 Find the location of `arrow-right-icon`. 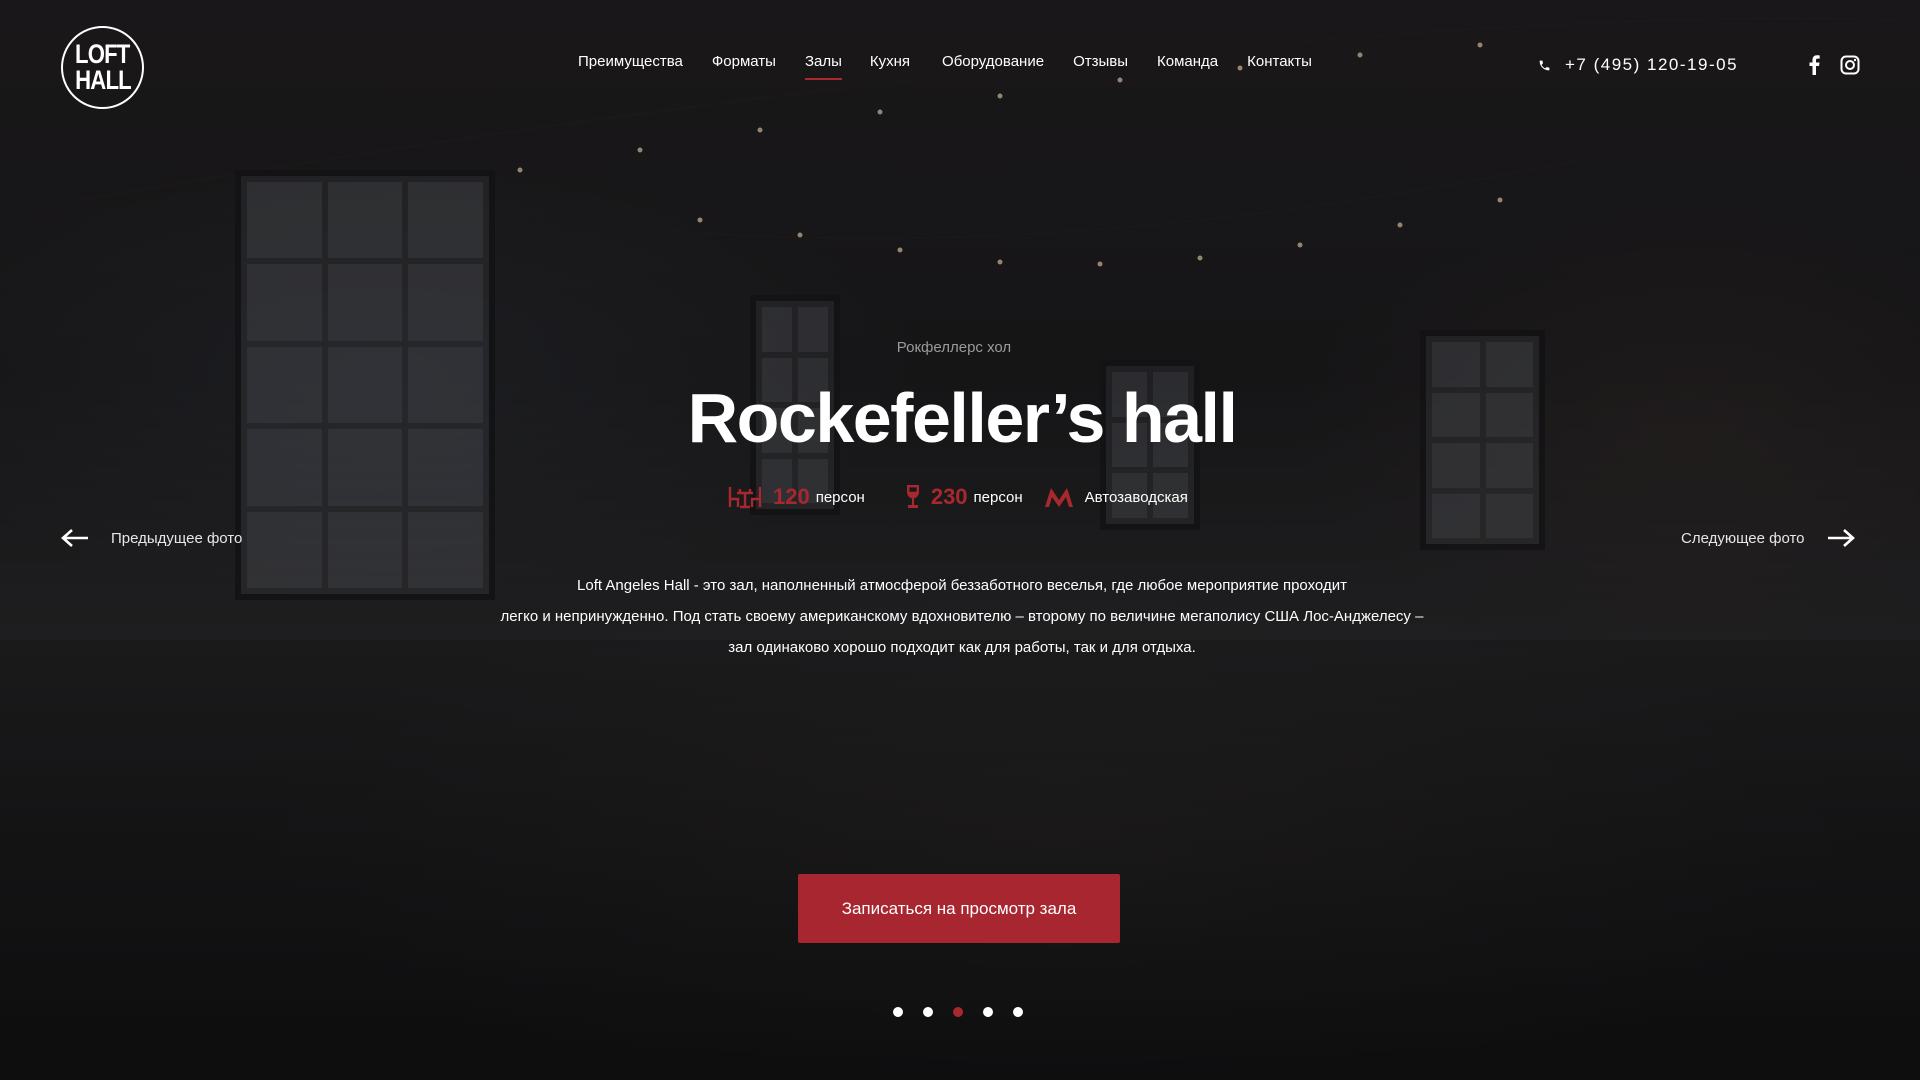

arrow-right-icon is located at coordinates (1841, 538).